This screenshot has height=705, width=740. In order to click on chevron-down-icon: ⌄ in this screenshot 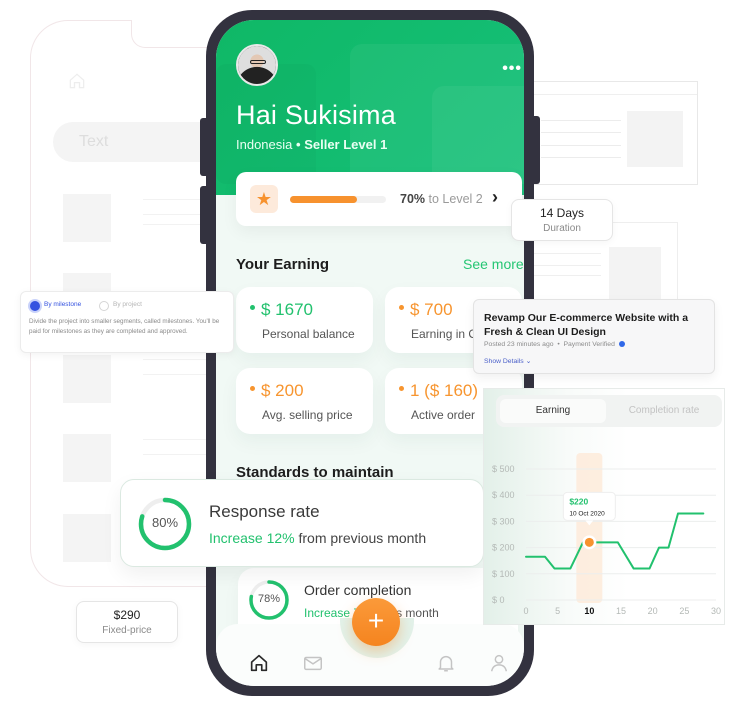, I will do `click(528, 361)`.